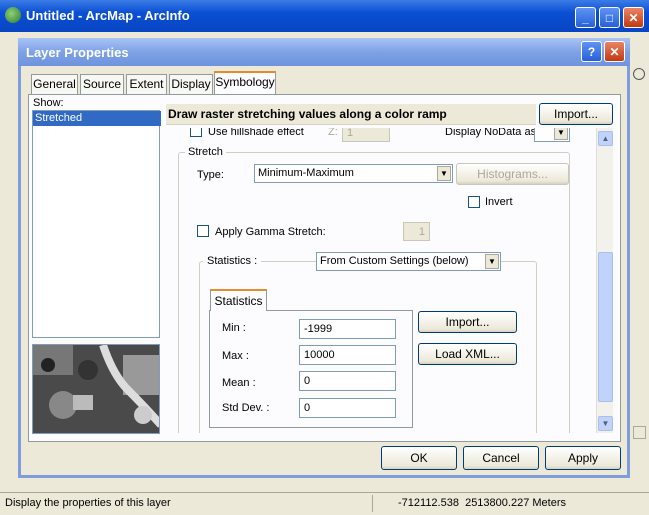 This screenshot has height=515, width=649. Describe the element at coordinates (270, 232) in the screenshot. I see `gamma-label: Apply Gamma Stretch:` at that location.